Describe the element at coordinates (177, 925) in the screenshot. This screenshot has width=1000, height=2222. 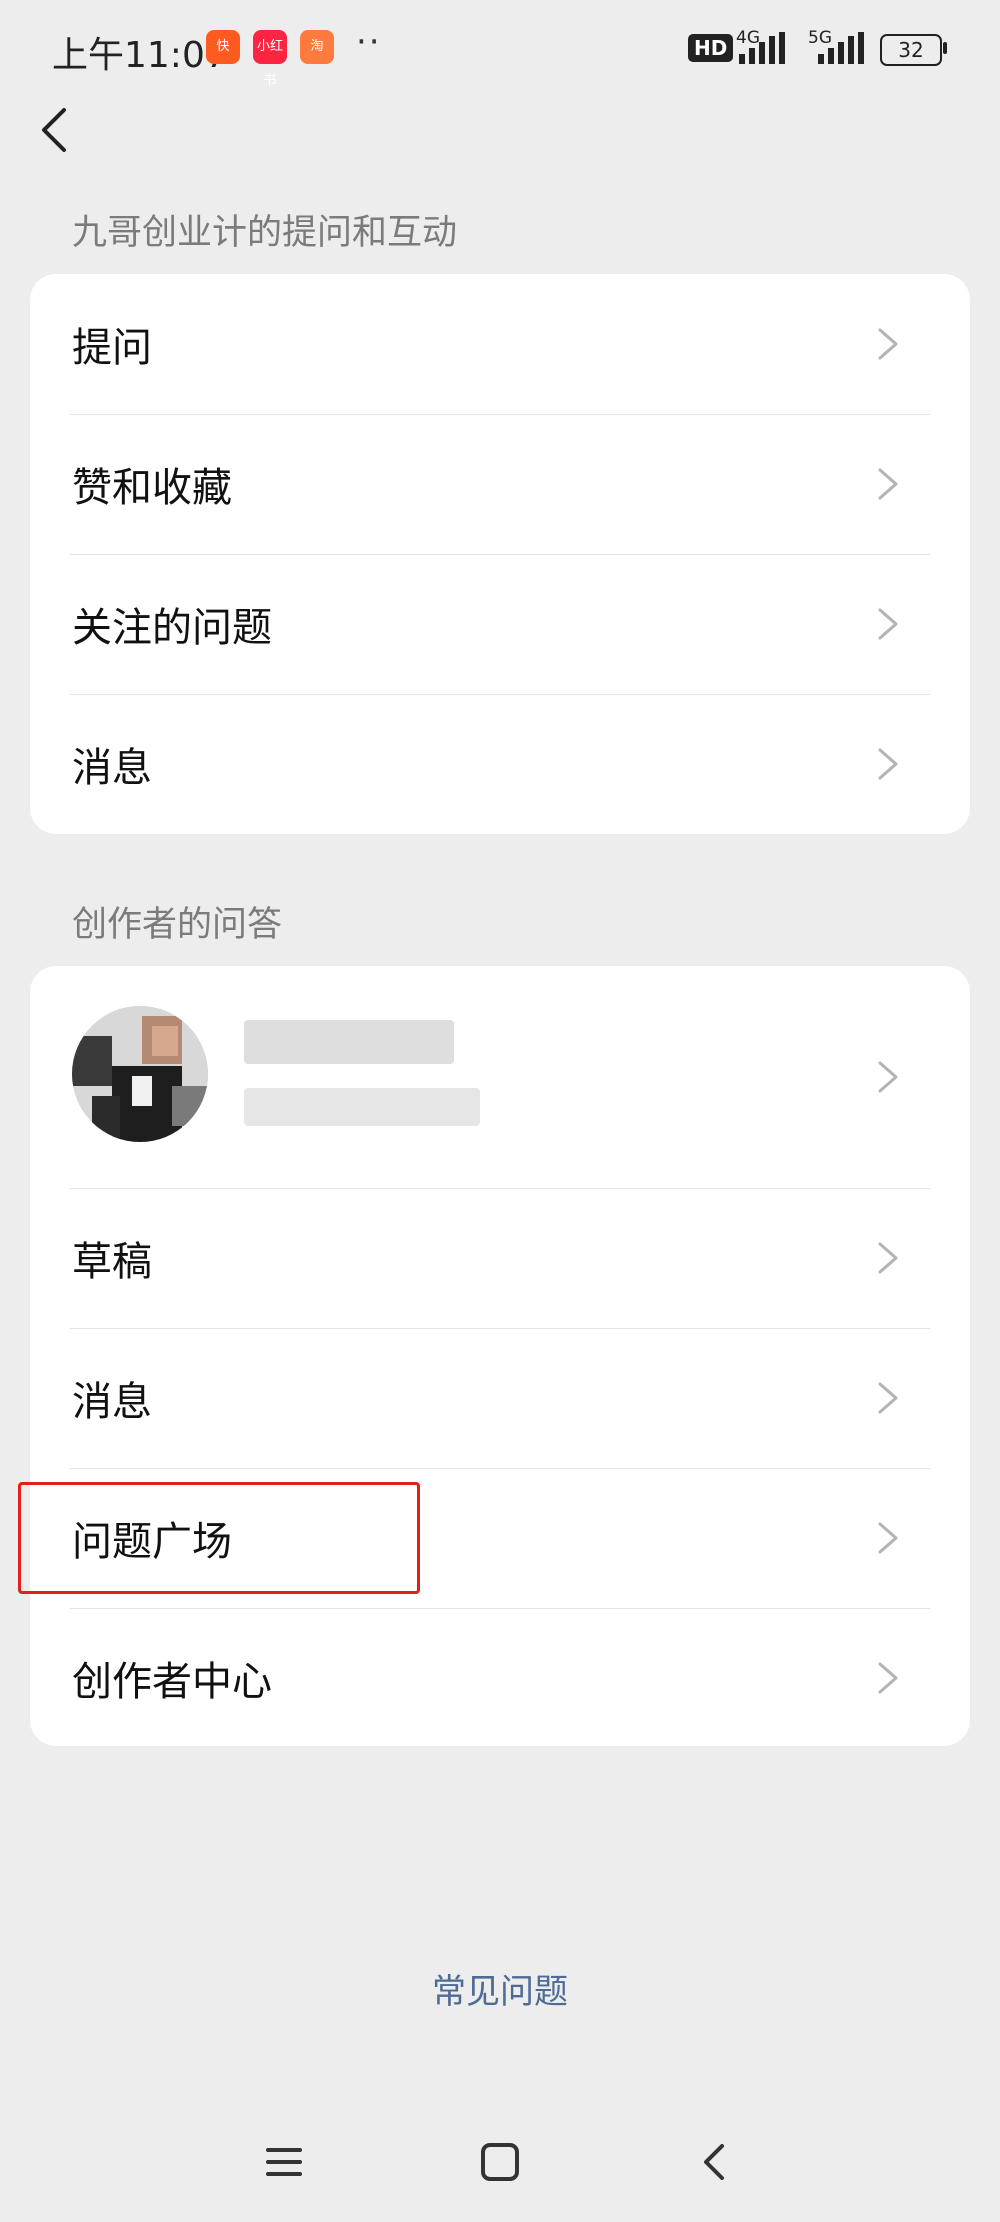
I see `section-title-creator: 创作者的问答` at that location.